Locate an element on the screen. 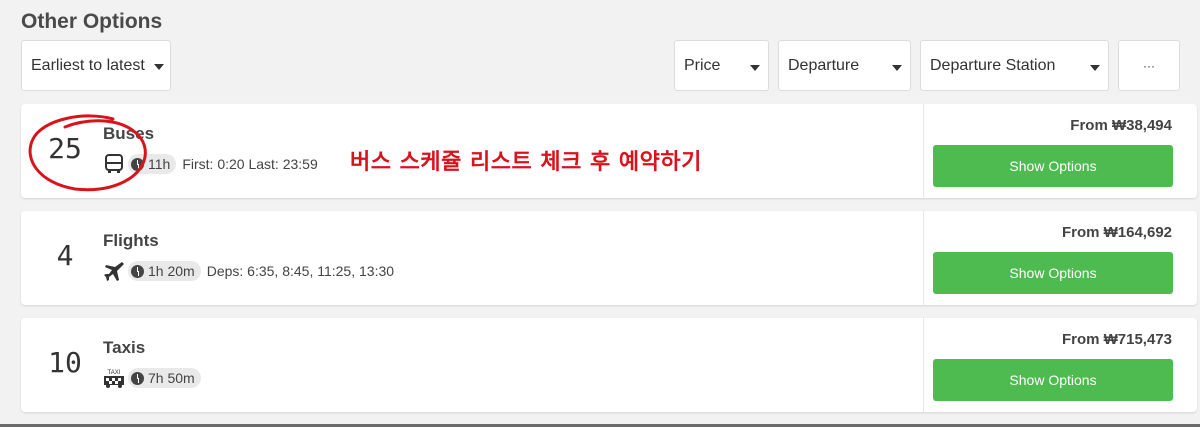 The width and height of the screenshot is (1200, 427). option-details: Deps: 6:35, 8:45, 11:25, 13:30 is located at coordinates (300, 271).